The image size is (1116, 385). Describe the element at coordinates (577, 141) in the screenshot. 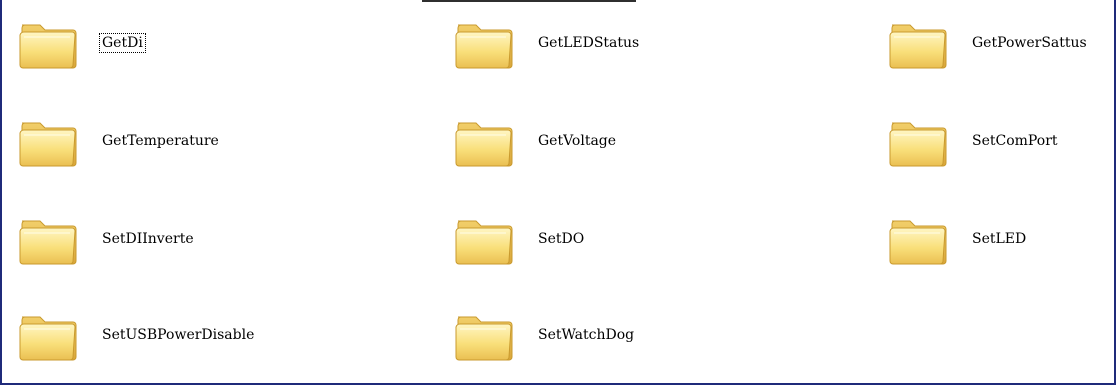

I see `folder-label: GetVoltage` at that location.